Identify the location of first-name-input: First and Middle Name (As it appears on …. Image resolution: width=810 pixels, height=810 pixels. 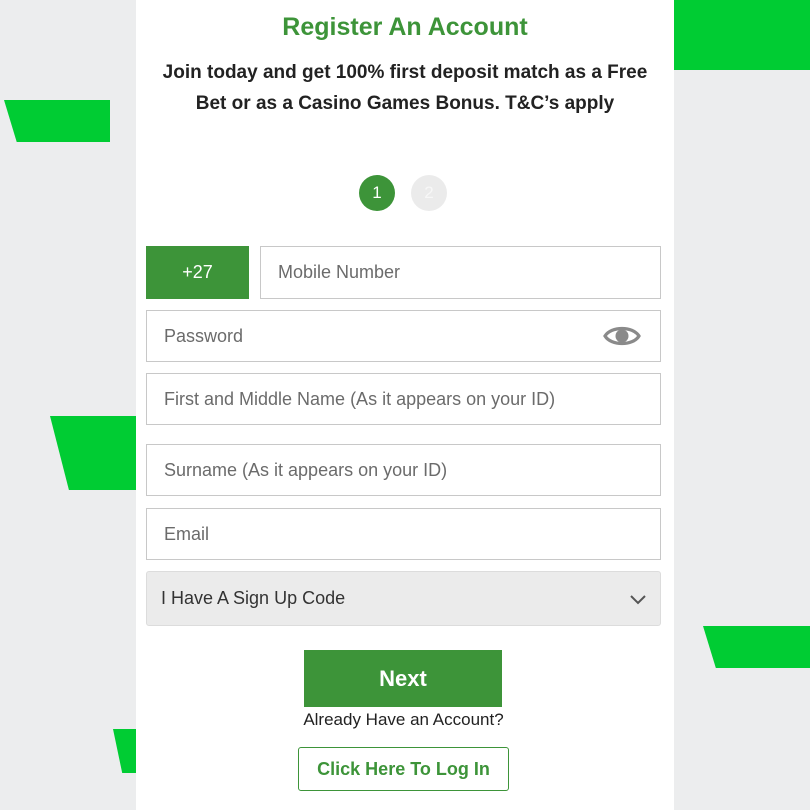
(403, 399).